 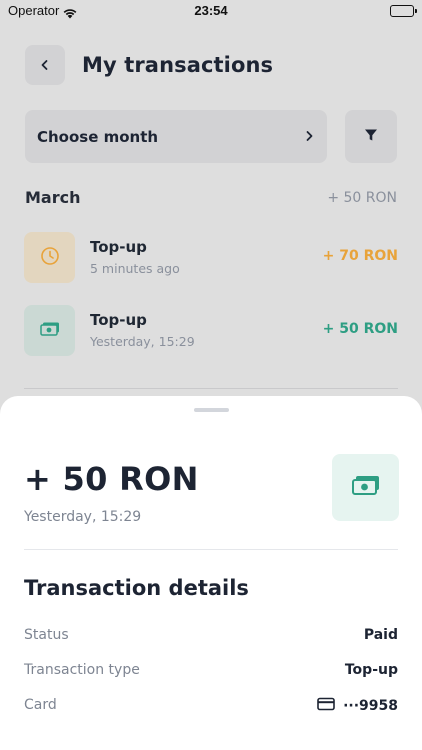 I want to click on detail-date: Yesterday, 15:29, so click(x=83, y=517).